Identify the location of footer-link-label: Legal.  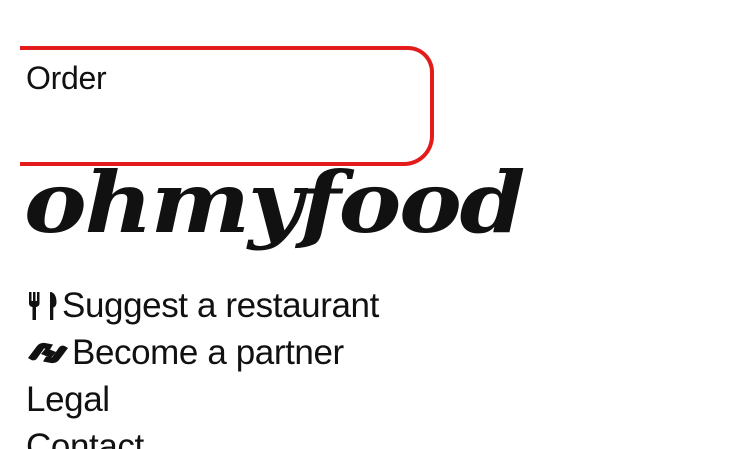
(68, 399).